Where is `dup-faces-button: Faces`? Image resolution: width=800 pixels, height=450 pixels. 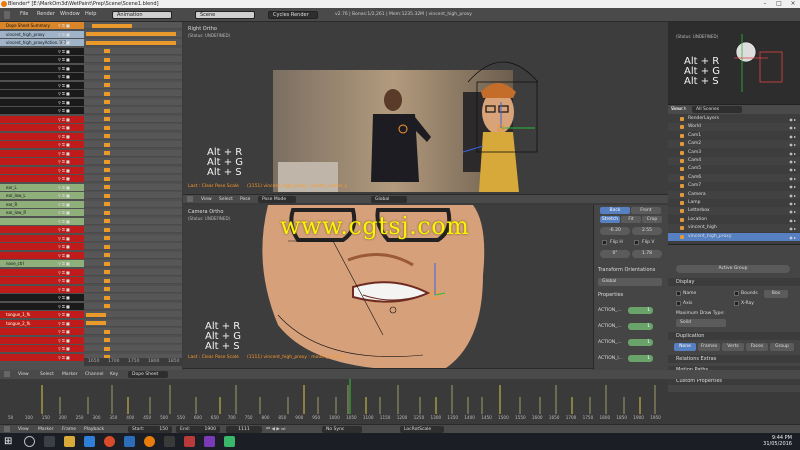 dup-faces-button: Faces is located at coordinates (757, 347).